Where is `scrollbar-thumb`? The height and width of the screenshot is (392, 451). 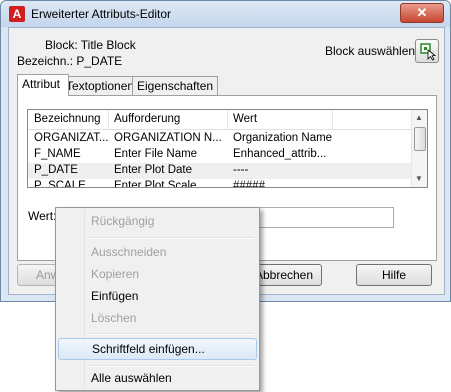
scrollbar-thumb is located at coordinates (420, 139).